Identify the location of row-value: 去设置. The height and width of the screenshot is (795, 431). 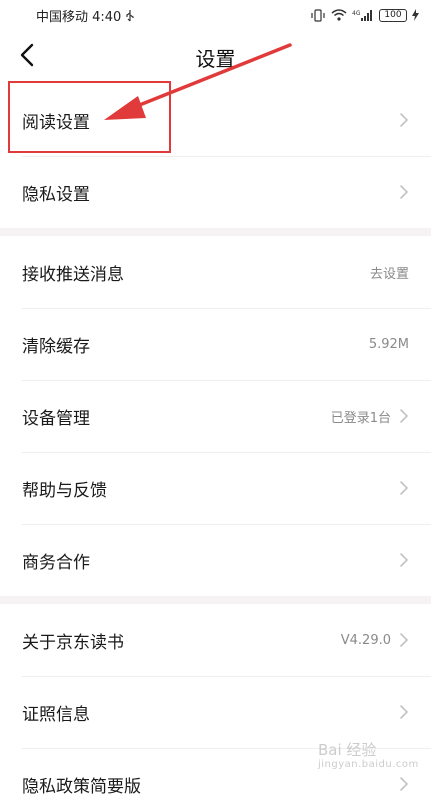
(389, 274).